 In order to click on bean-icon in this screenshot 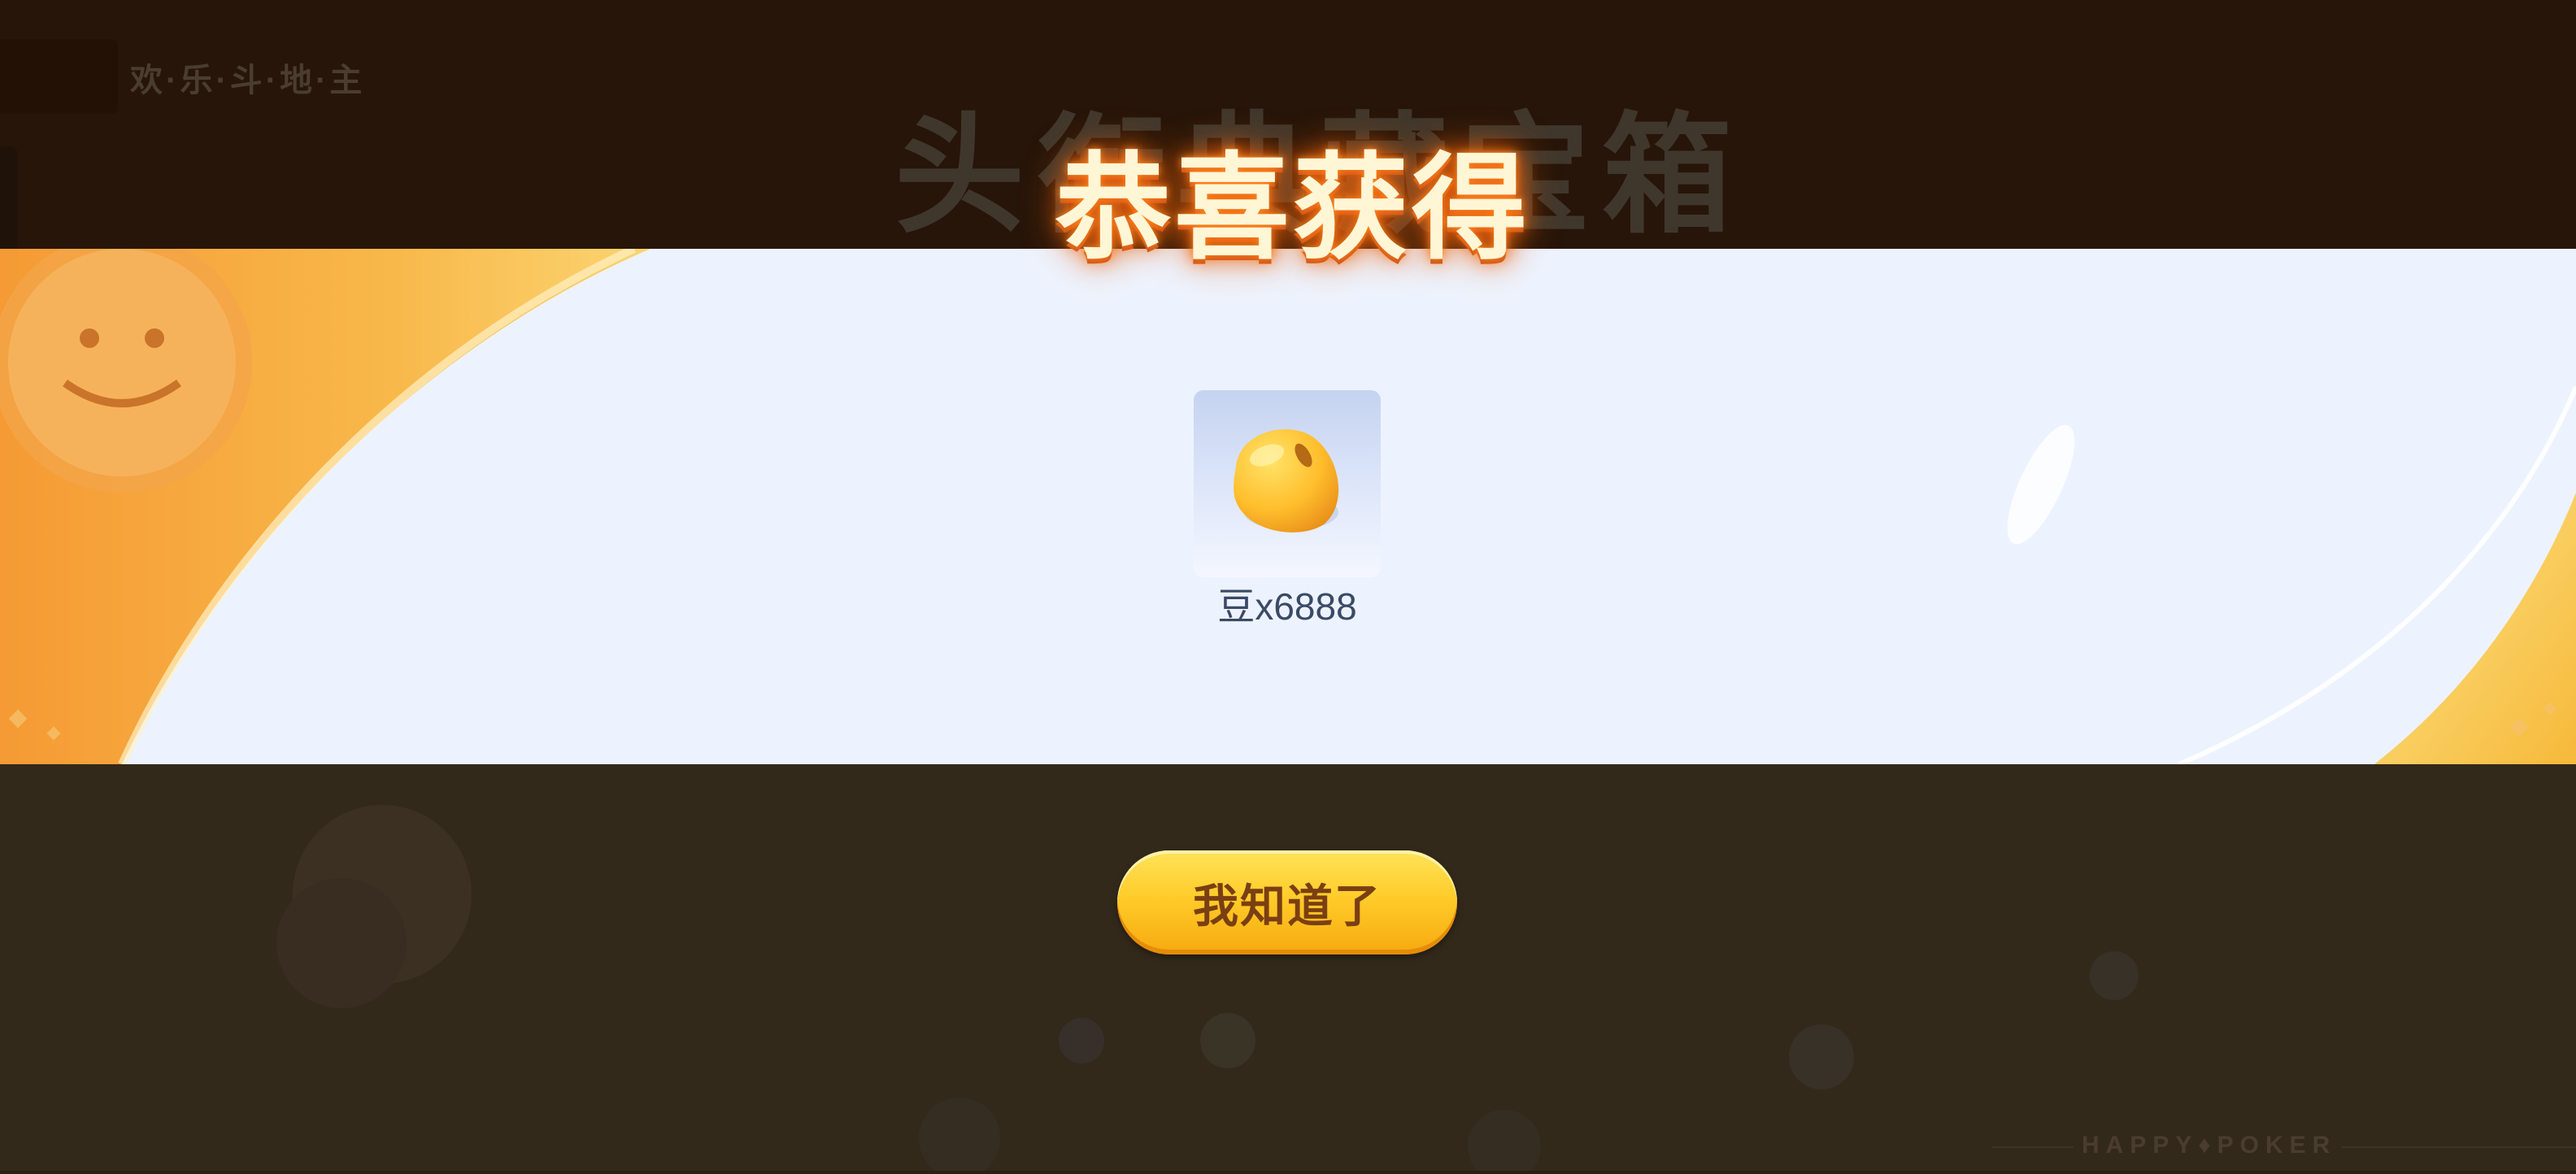, I will do `click(1287, 481)`.